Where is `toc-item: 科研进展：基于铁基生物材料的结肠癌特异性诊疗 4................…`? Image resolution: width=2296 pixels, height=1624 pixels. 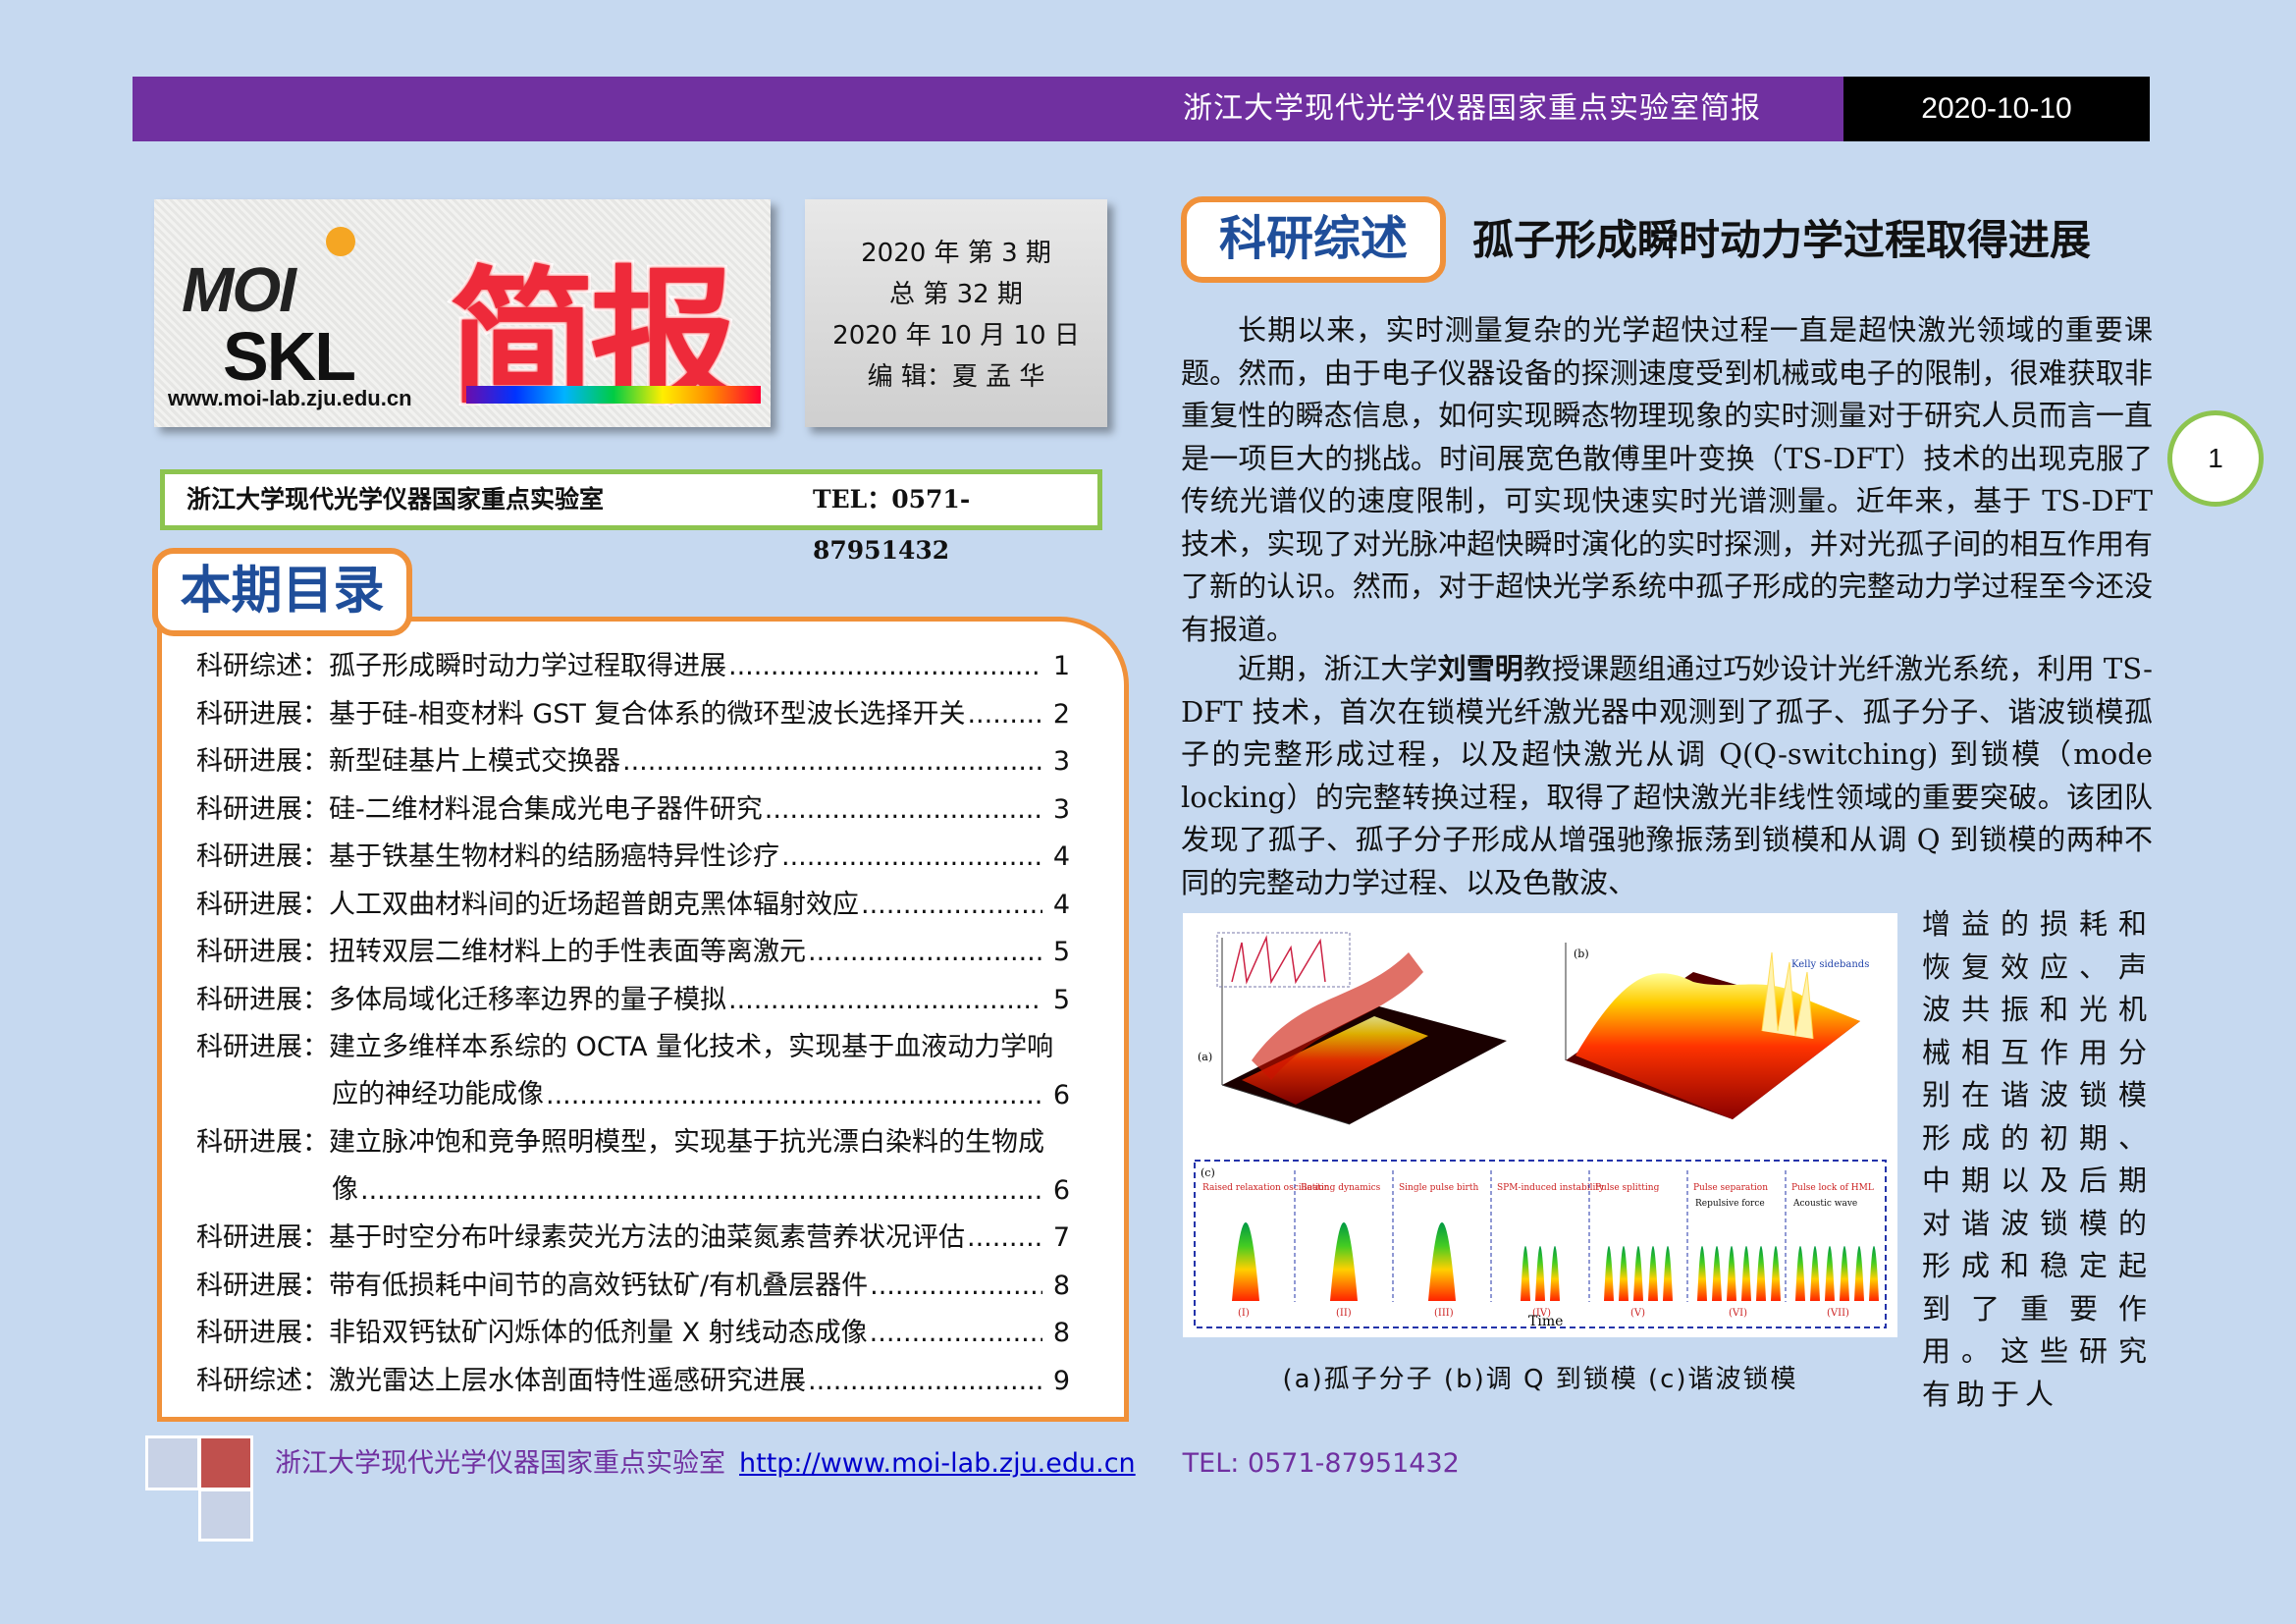
toc-item: 科研进展：基于铁基生物材料的结肠癌特异性诊疗 4................… is located at coordinates (633, 857).